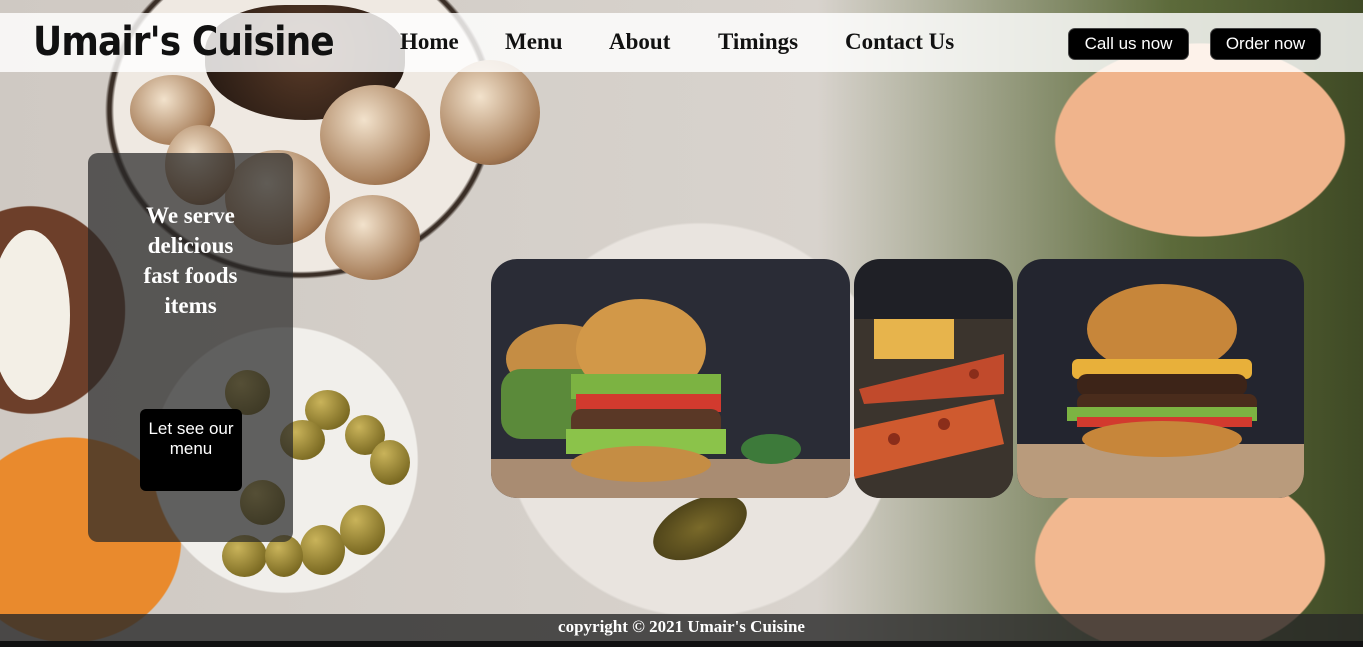  What do you see at coordinates (429, 42) in the screenshot?
I see `nav-home: Home` at bounding box center [429, 42].